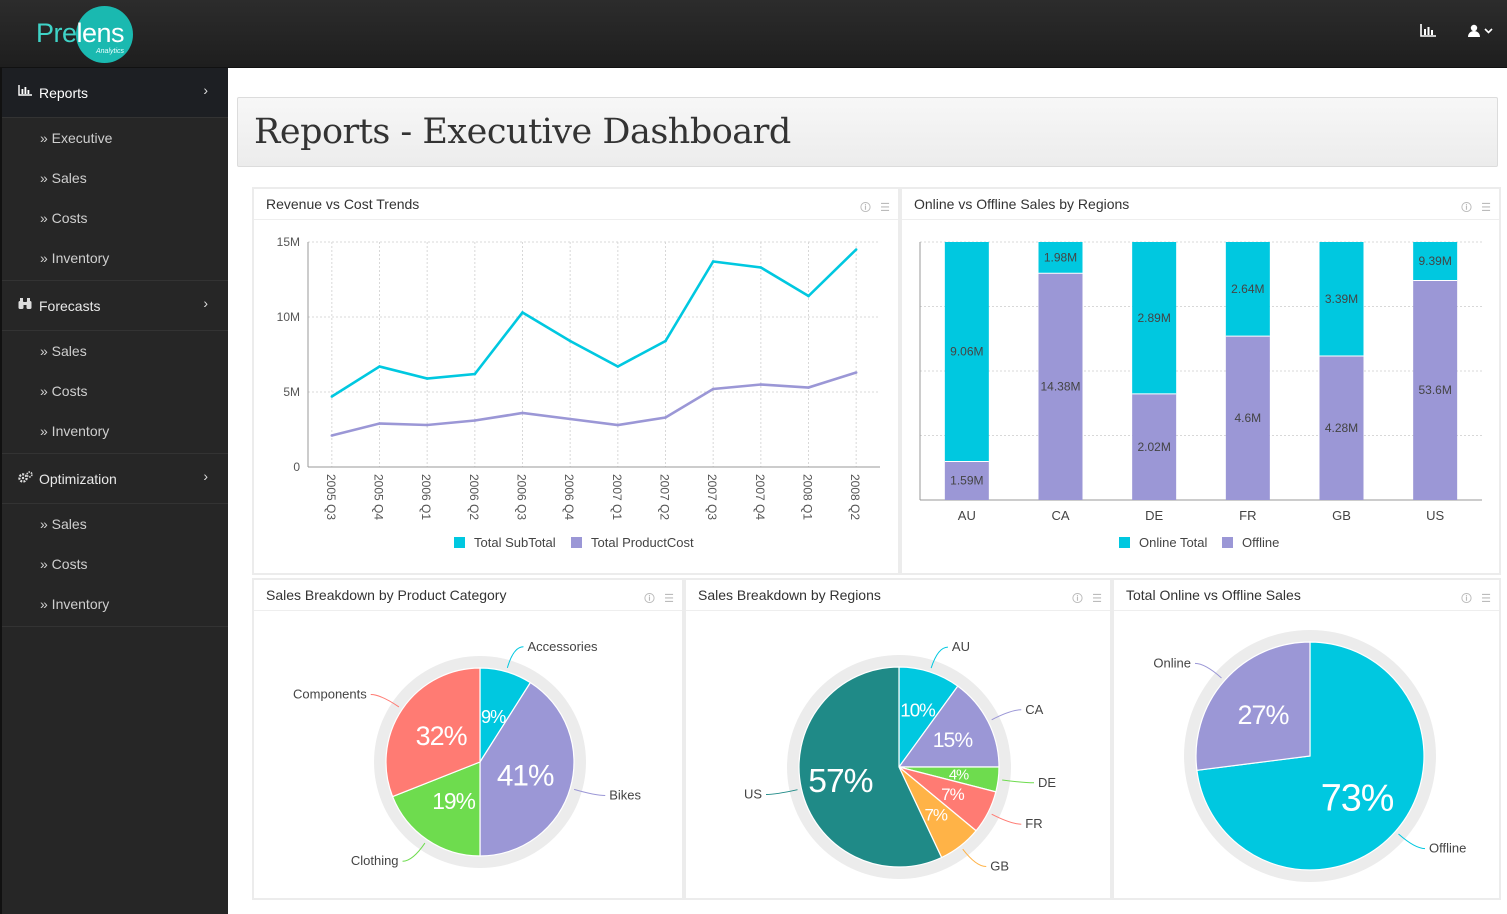 This screenshot has height=914, width=1507. What do you see at coordinates (935, 814) in the screenshot?
I see `pie-data-label: 7%` at bounding box center [935, 814].